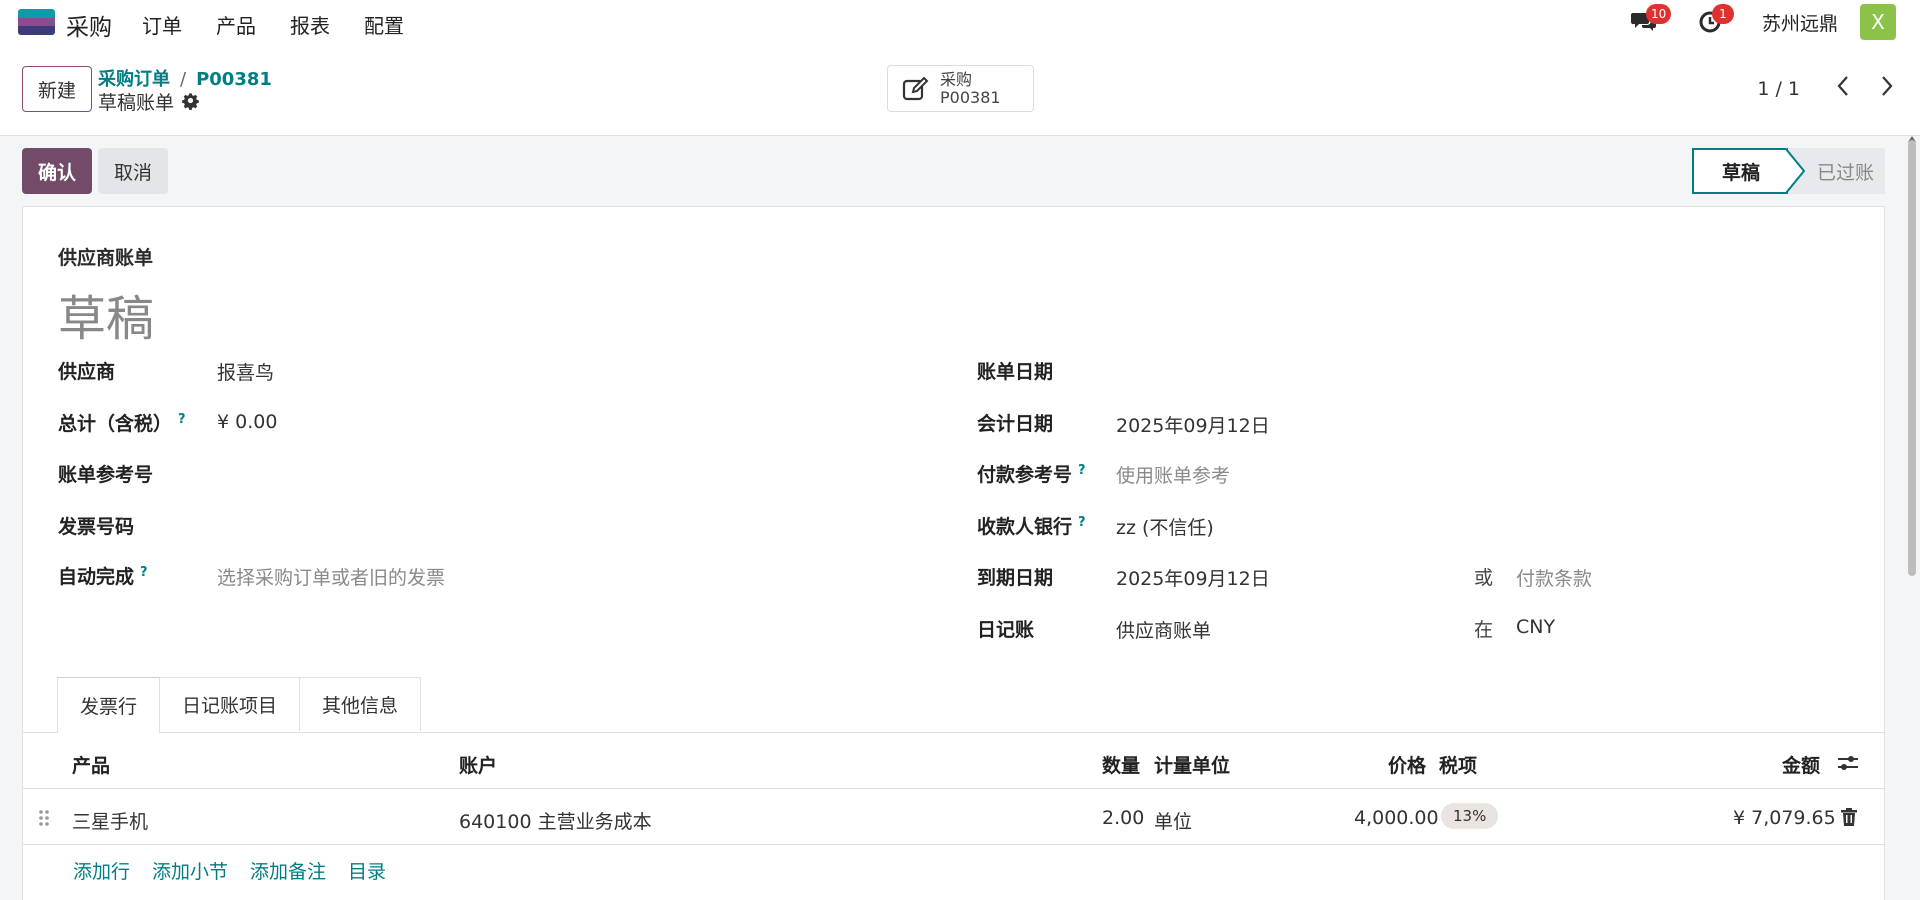  Describe the element at coordinates (91, 764) in the screenshot. I see `column-product: 产品` at that location.